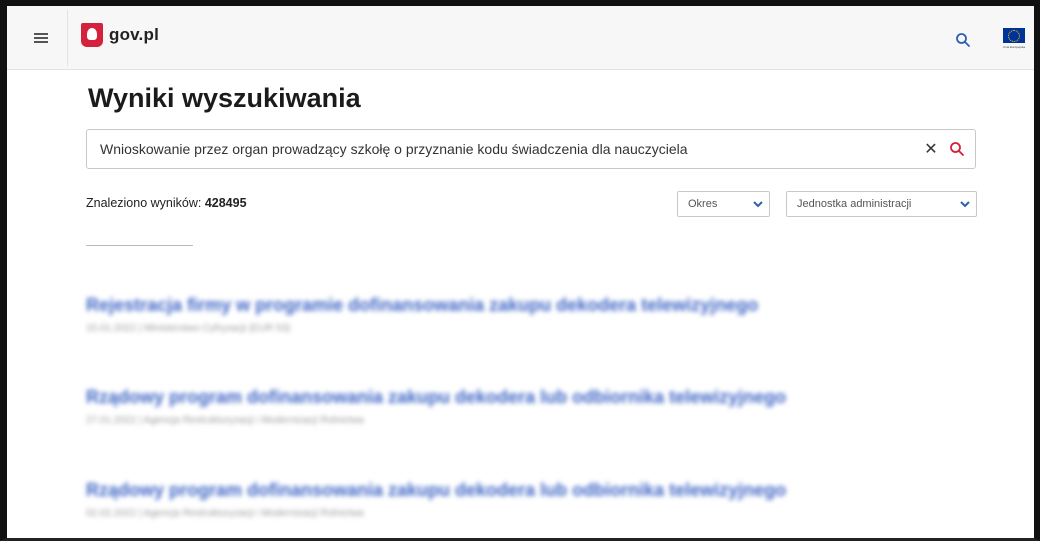 This screenshot has height=541, width=1040. Describe the element at coordinates (963, 40) in the screenshot. I see `search-icon` at that location.